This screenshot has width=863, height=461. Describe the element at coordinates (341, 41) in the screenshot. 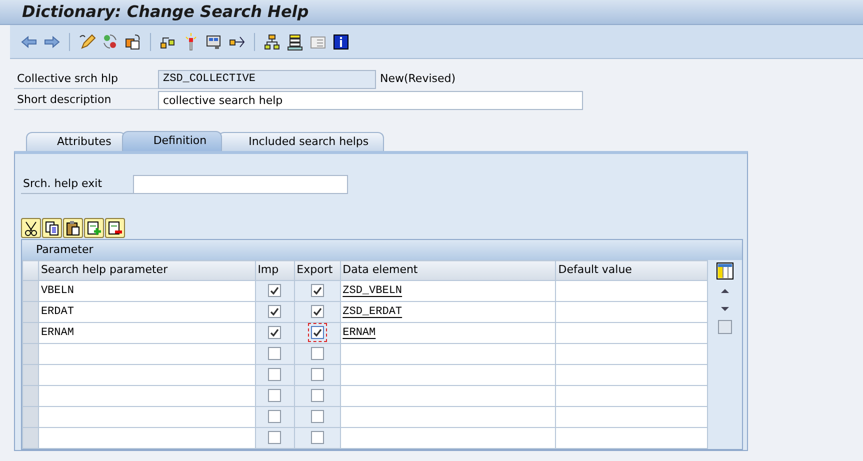

I see `info-icon` at that location.